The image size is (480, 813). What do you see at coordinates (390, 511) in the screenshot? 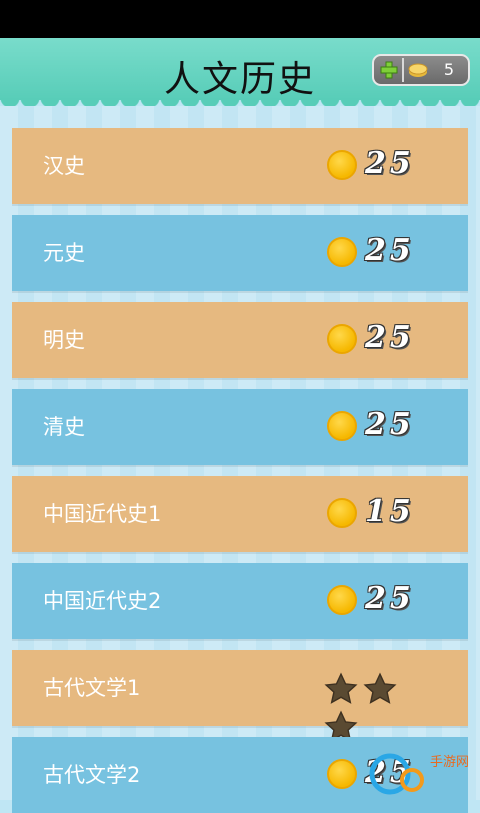
I see `cost-value: 15` at bounding box center [390, 511].